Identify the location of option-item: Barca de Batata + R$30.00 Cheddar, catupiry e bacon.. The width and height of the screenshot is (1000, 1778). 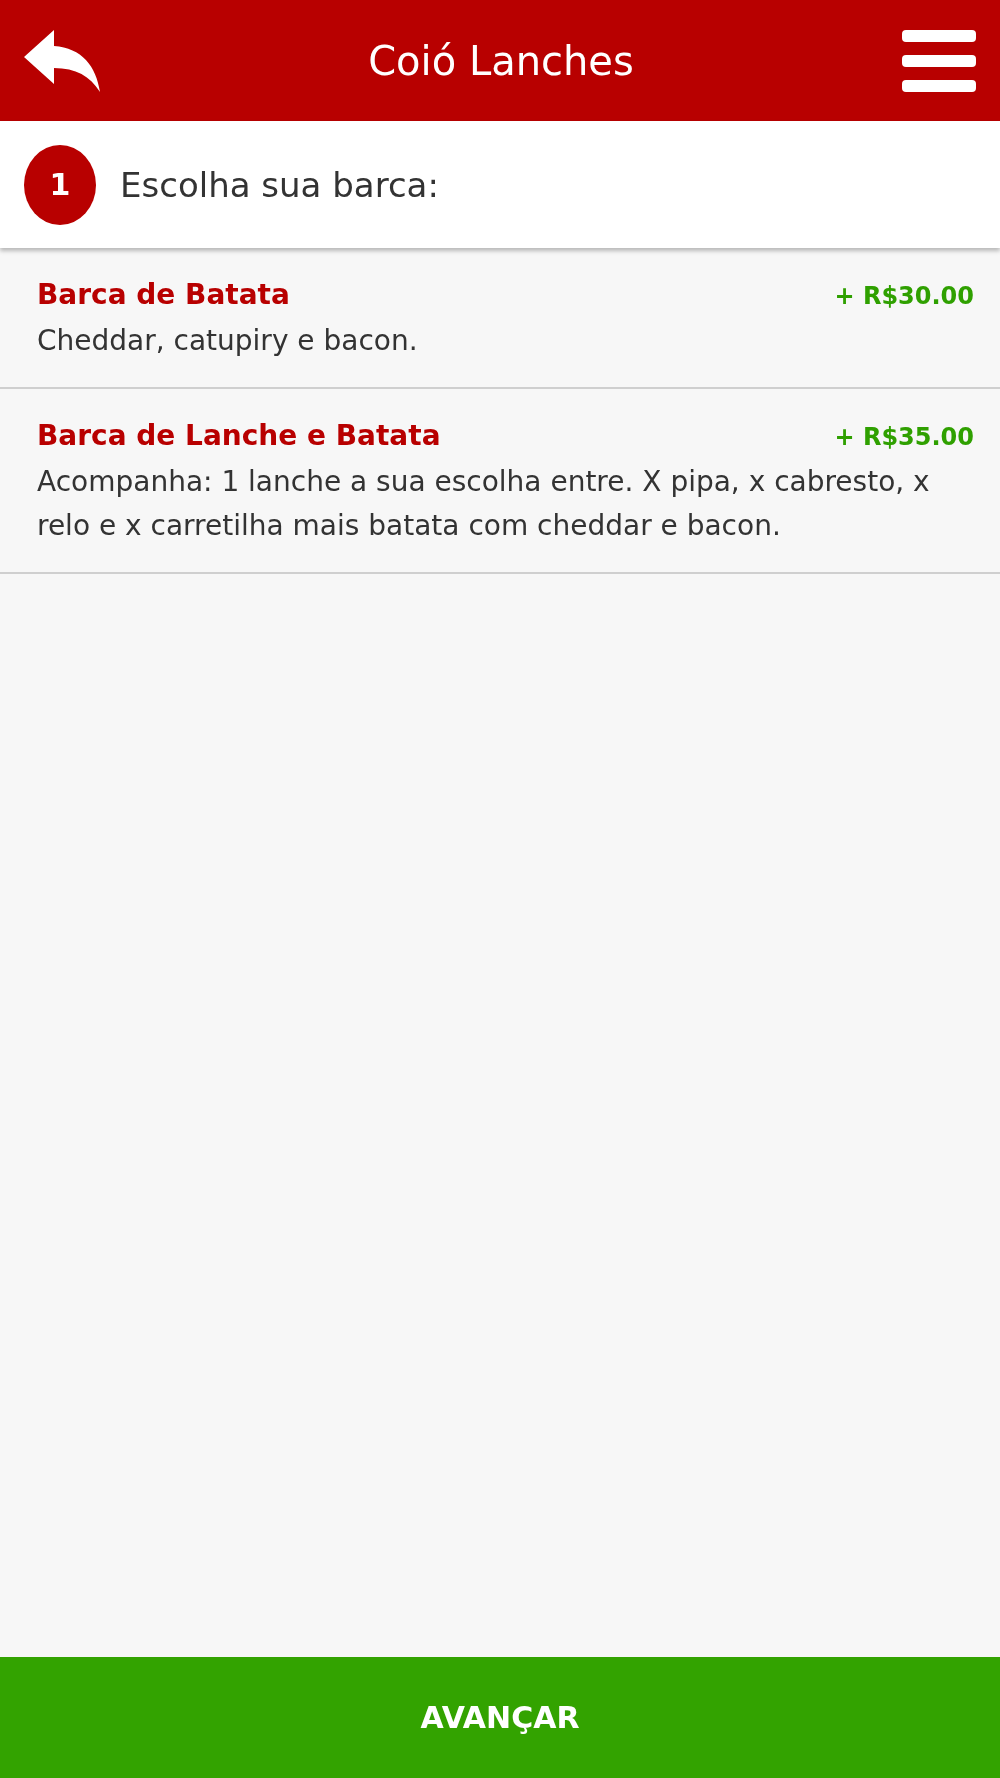
(500, 318).